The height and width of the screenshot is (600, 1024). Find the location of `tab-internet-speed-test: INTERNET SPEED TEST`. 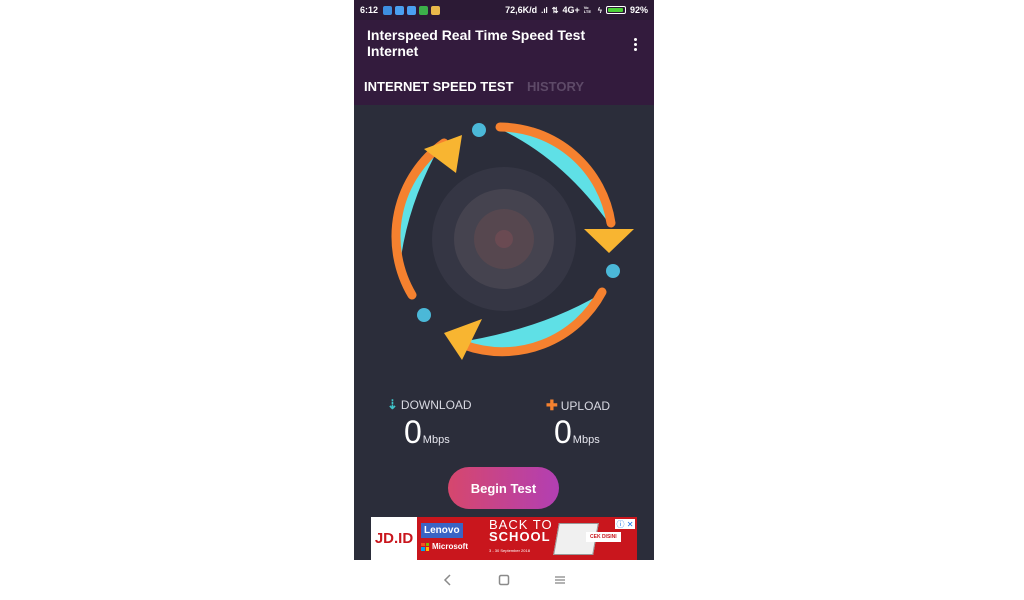

tab-internet-speed-test: INTERNET SPEED TEST is located at coordinates (439, 86).